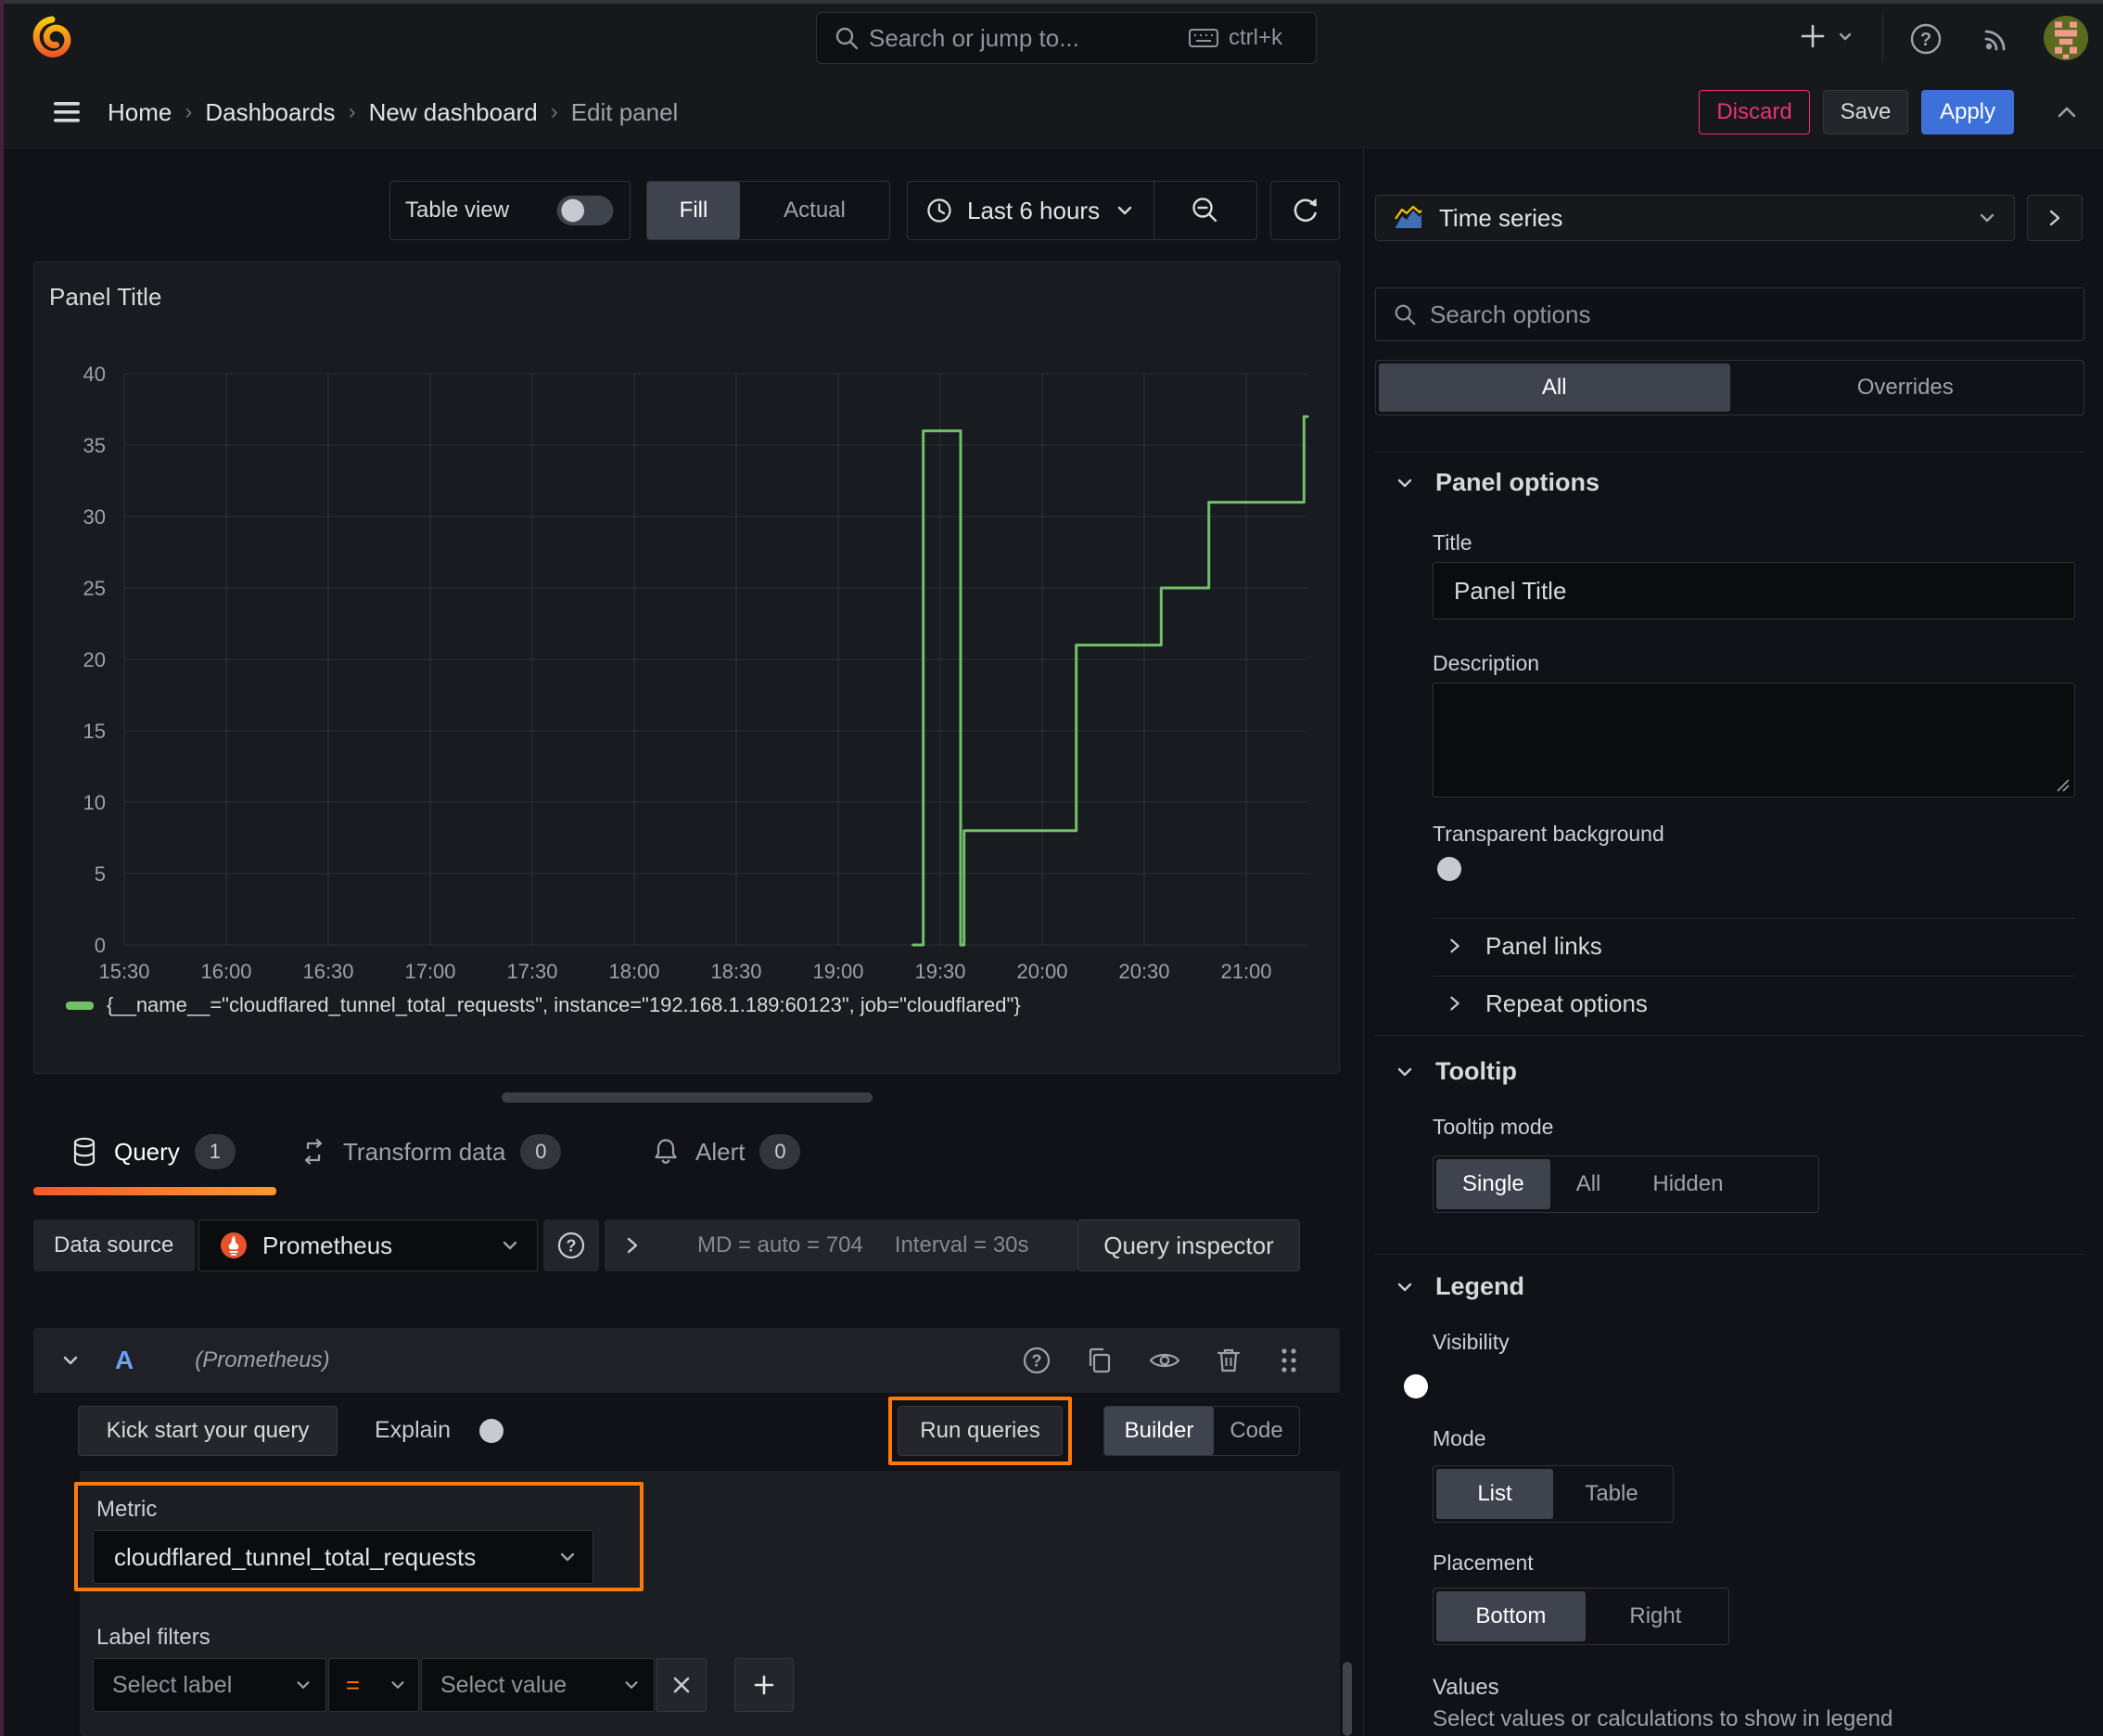  Describe the element at coordinates (666, 1152) in the screenshot. I see `bell-icon` at that location.